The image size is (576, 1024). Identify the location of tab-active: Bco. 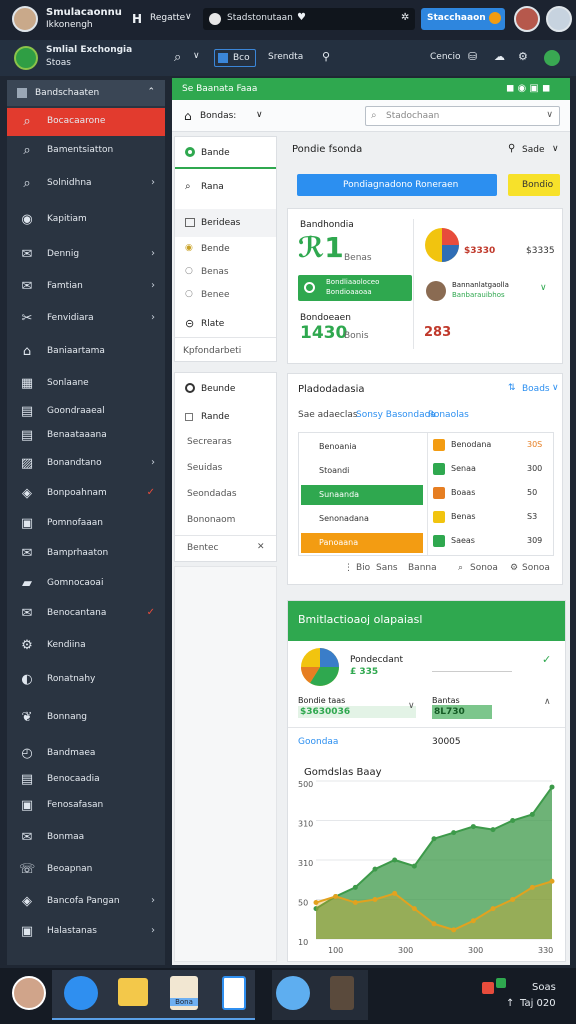
(235, 58).